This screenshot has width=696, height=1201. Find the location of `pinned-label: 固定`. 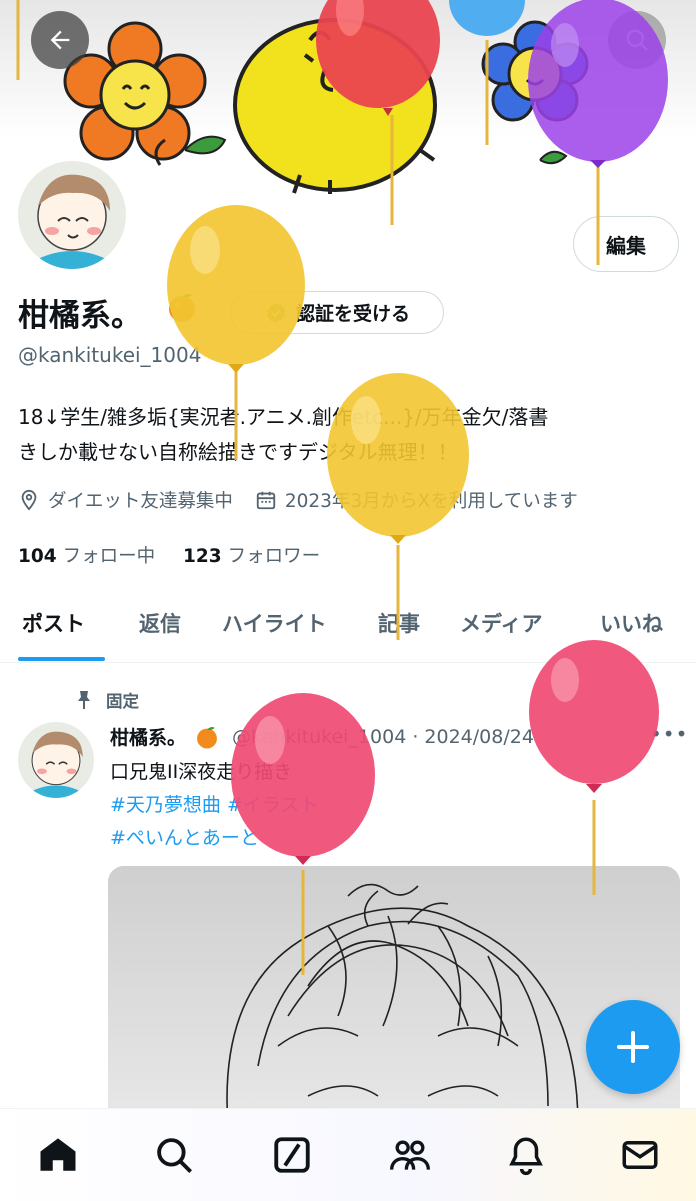

pinned-label: 固定 is located at coordinates (122, 701).